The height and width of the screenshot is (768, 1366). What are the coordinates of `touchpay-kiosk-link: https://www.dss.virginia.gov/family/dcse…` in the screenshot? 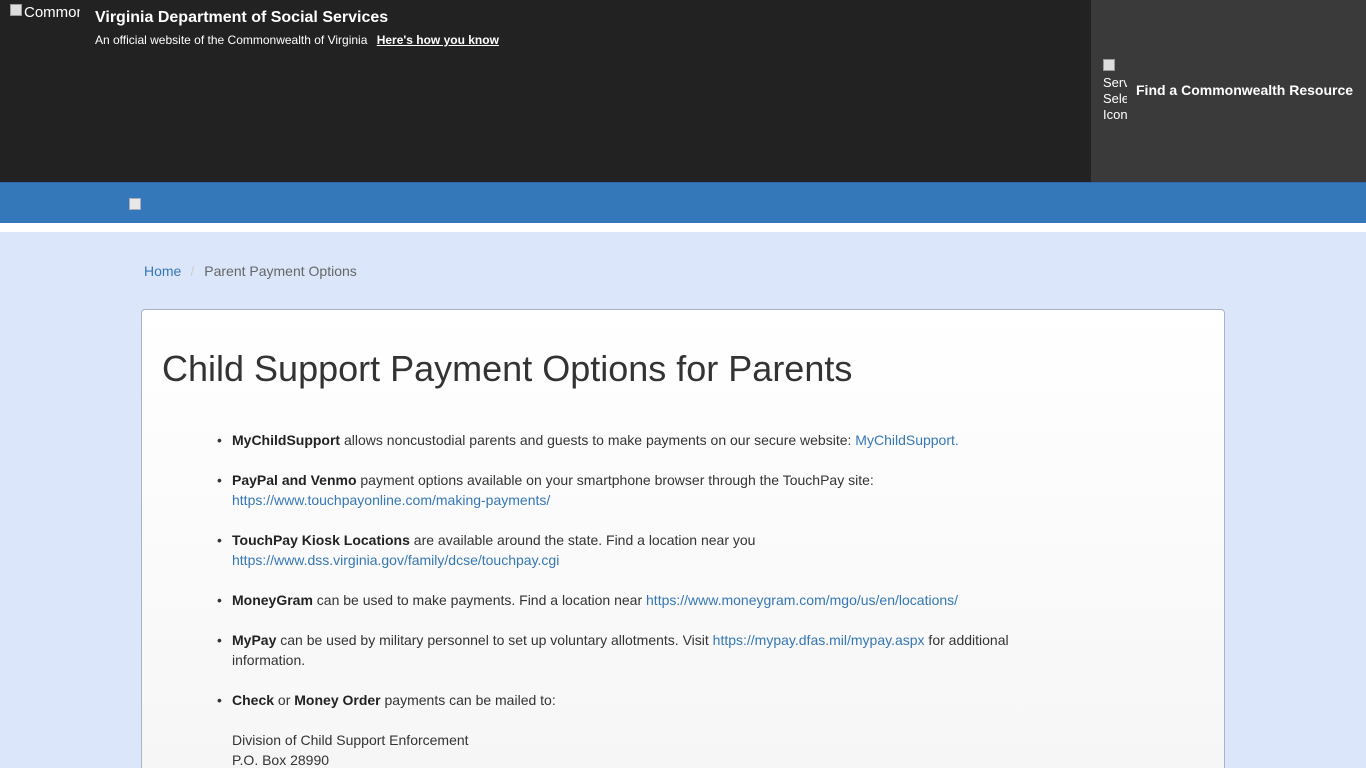 It's located at (395, 560).